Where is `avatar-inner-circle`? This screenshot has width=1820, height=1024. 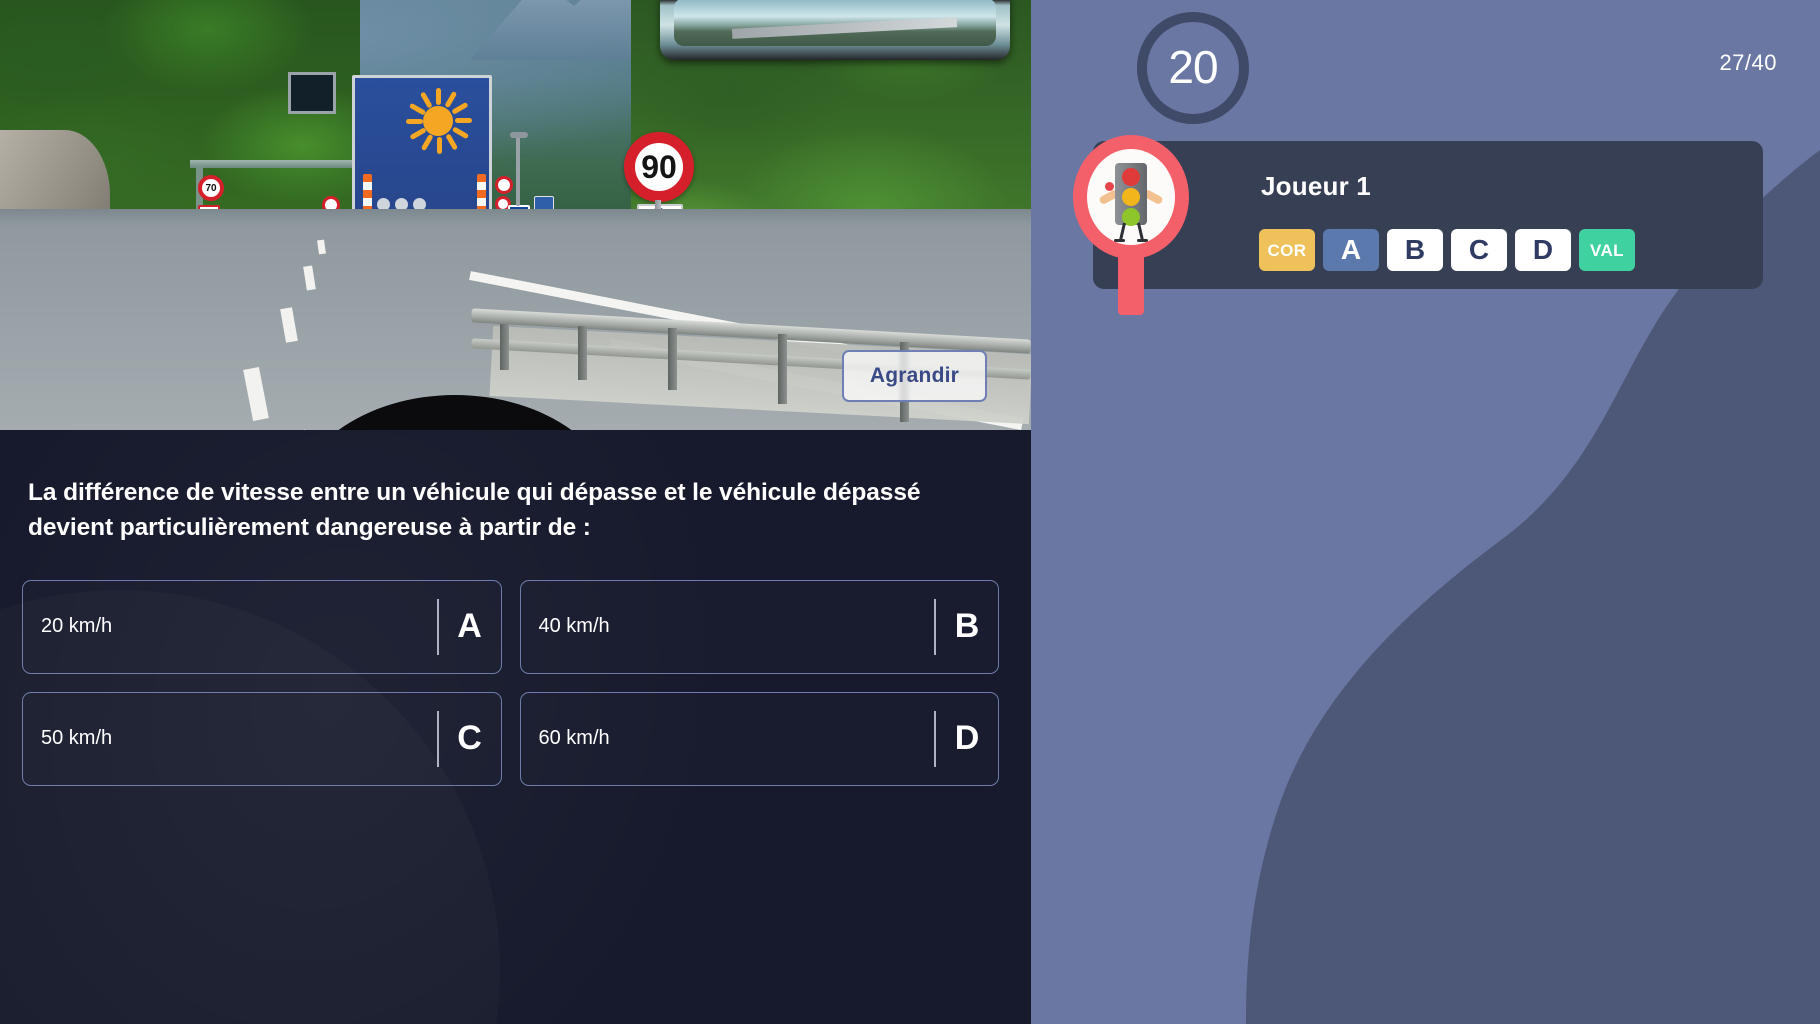
avatar-inner-circle is located at coordinates (1131, 197).